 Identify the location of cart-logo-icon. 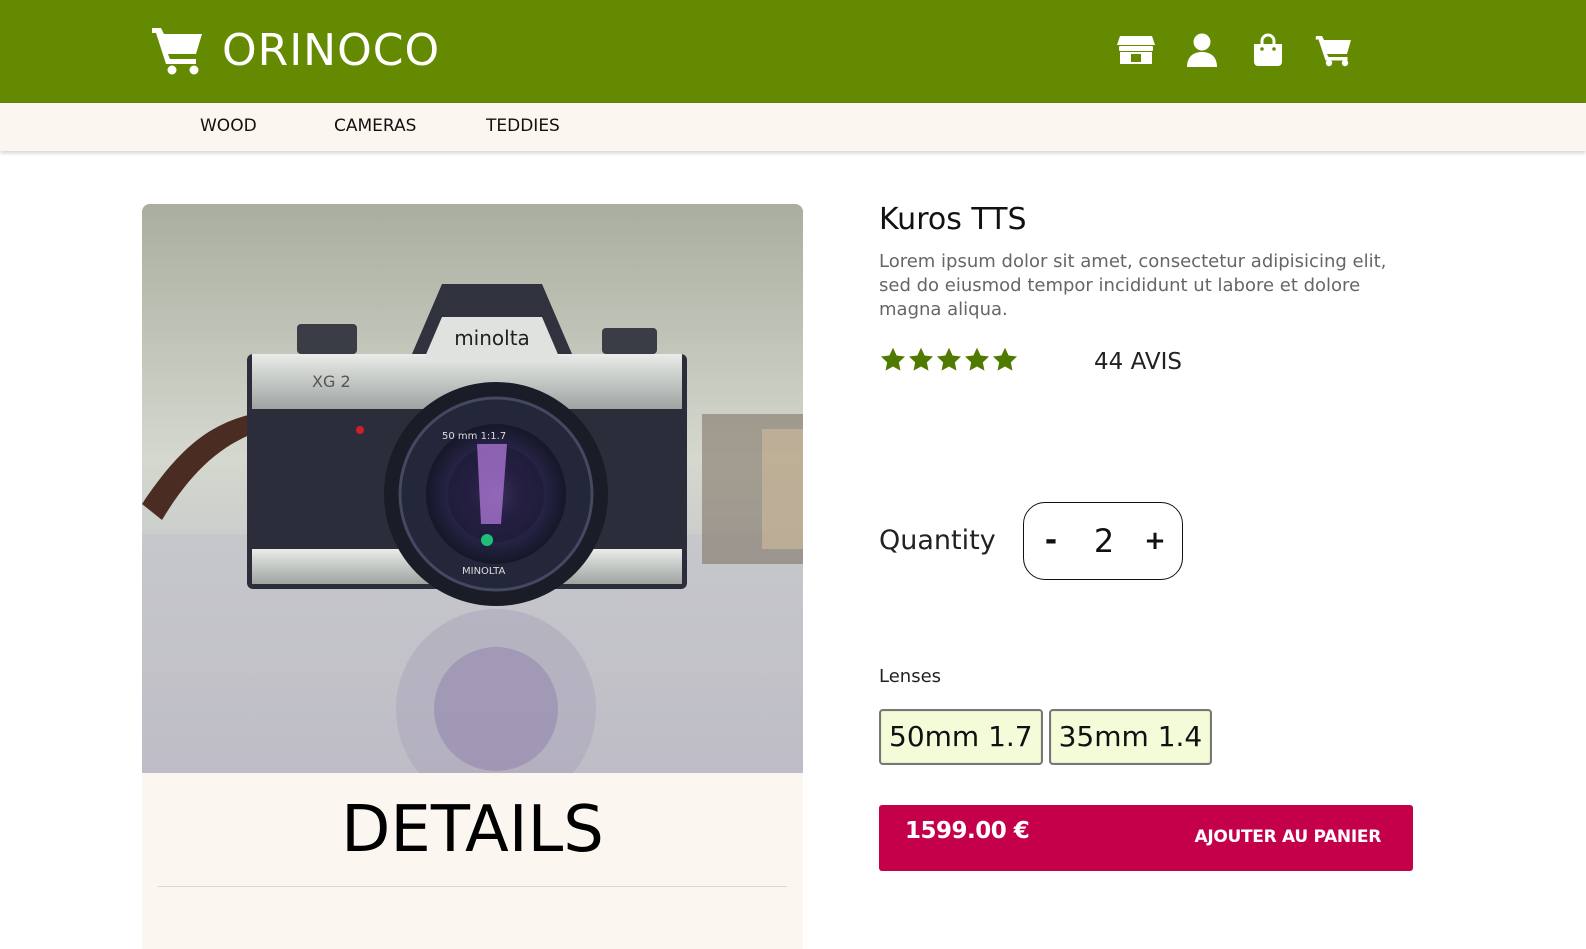
(177, 51).